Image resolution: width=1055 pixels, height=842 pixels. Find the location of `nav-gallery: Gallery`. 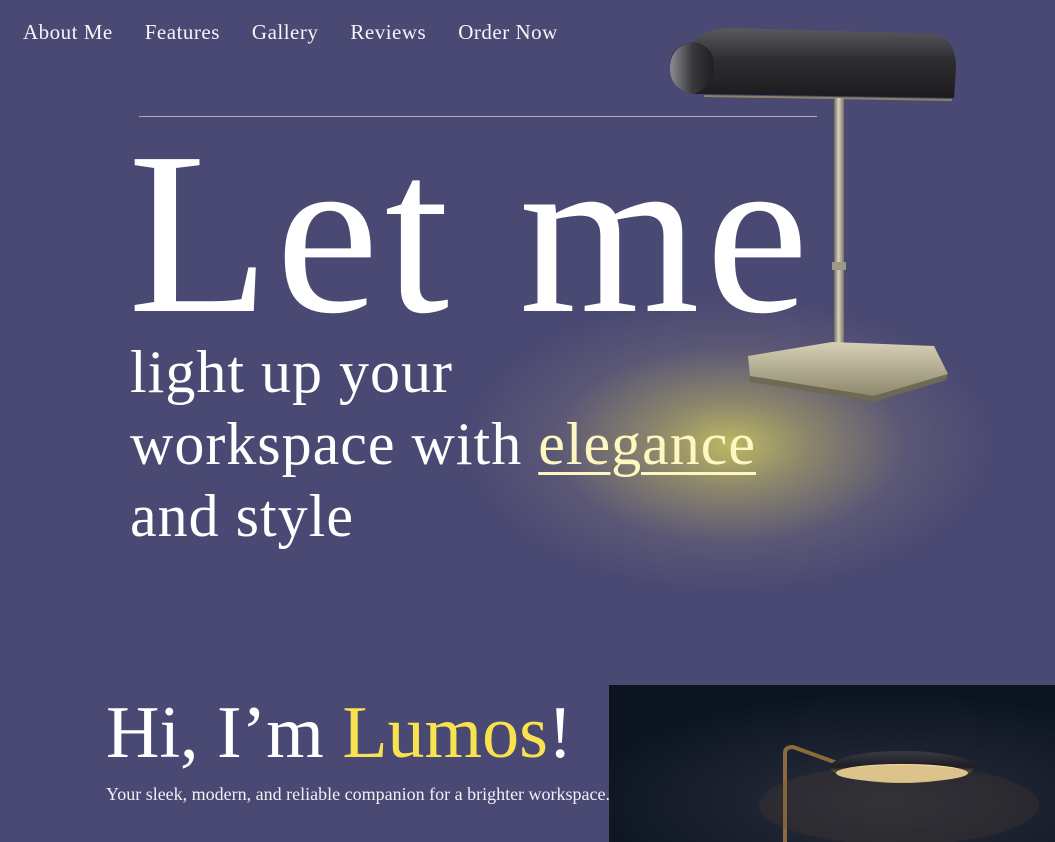

nav-gallery: Gallery is located at coordinates (285, 32).